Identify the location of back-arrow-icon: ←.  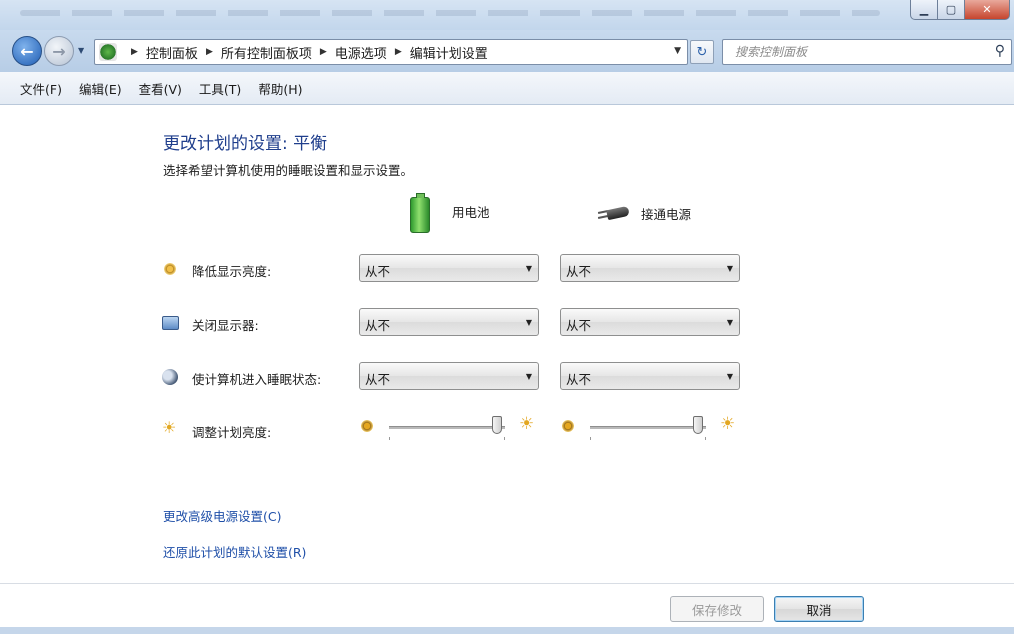
(27, 51).